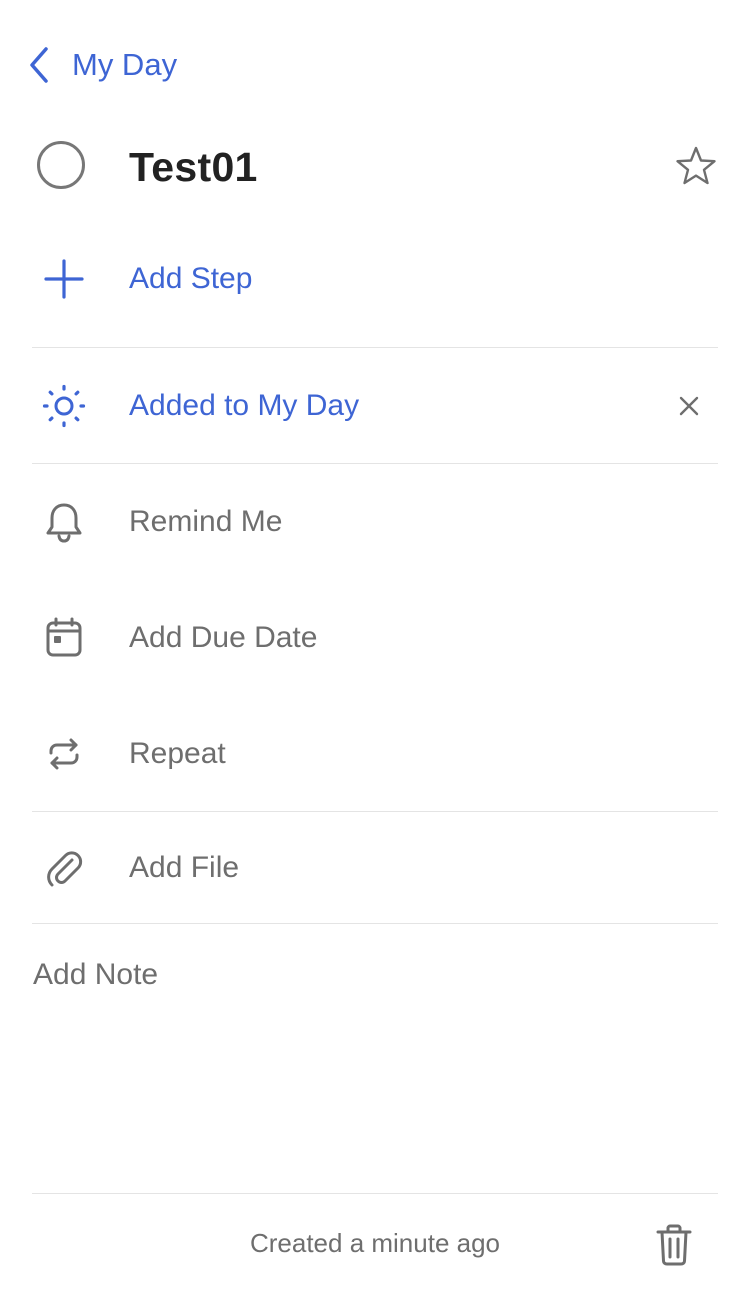 The image size is (750, 1294). I want to click on note-field: Add Note, so click(95, 975).